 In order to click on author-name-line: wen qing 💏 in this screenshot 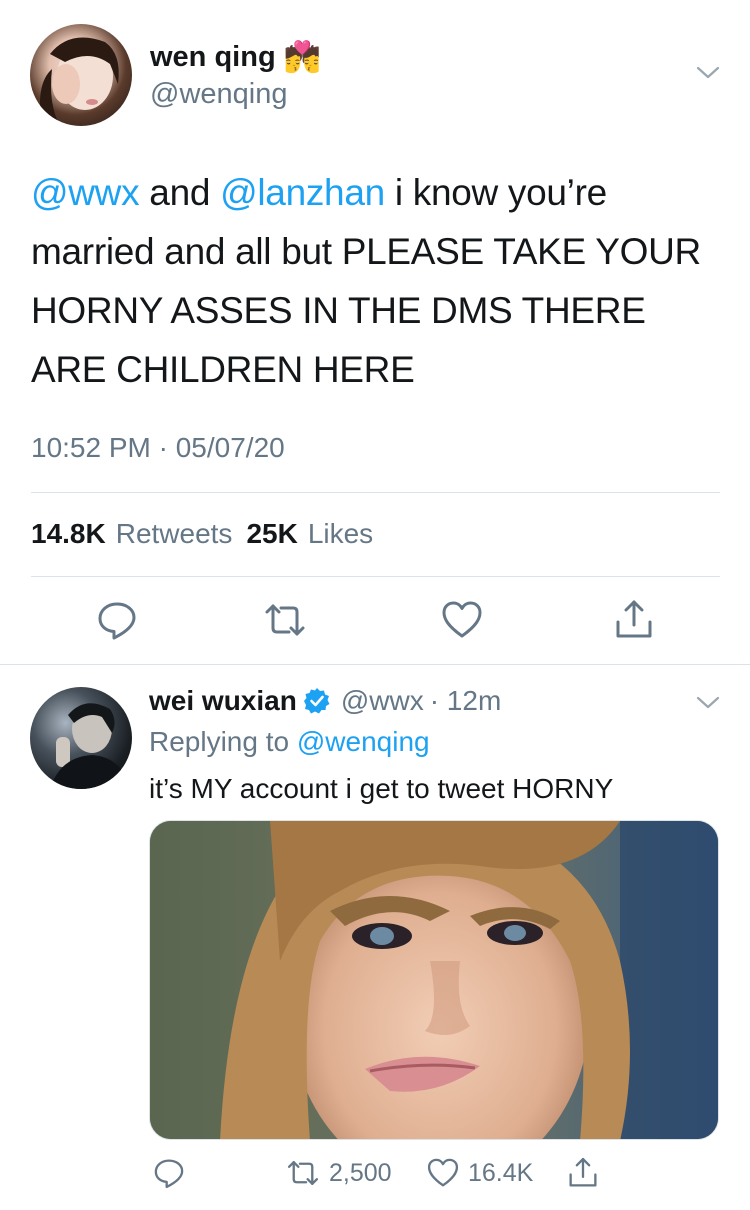, I will do `click(235, 57)`.